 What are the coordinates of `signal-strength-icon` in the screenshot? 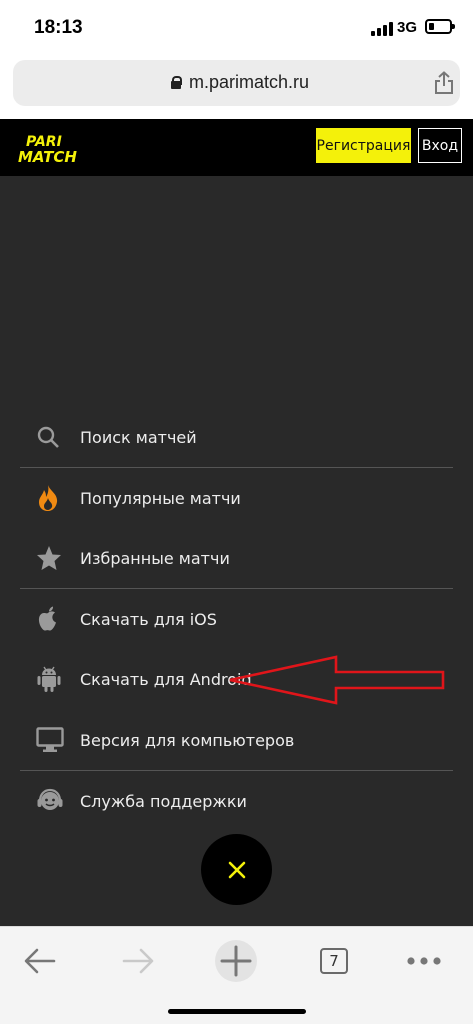 It's located at (382, 29).